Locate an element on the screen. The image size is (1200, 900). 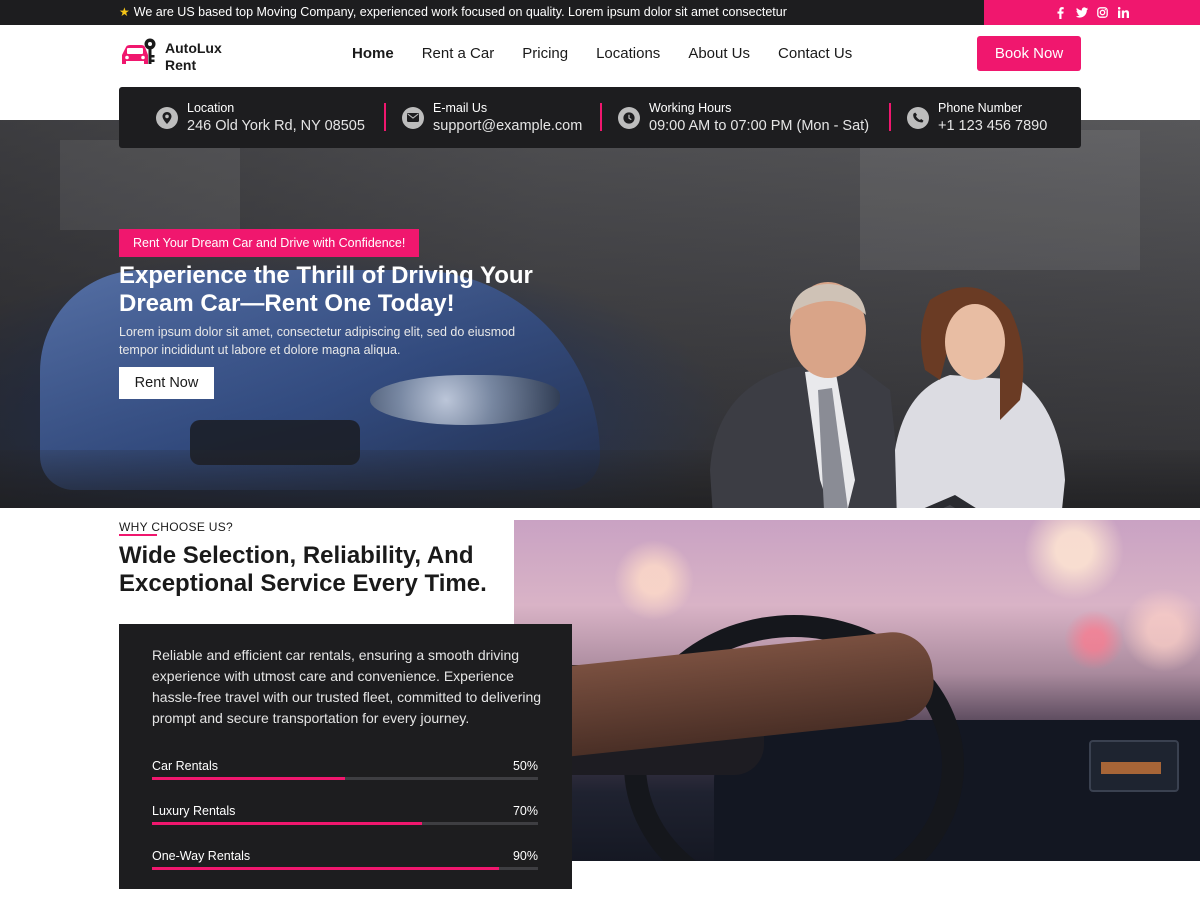
info-phone: Phone Number +1 123 456 7890 is located at coordinates (985, 117).